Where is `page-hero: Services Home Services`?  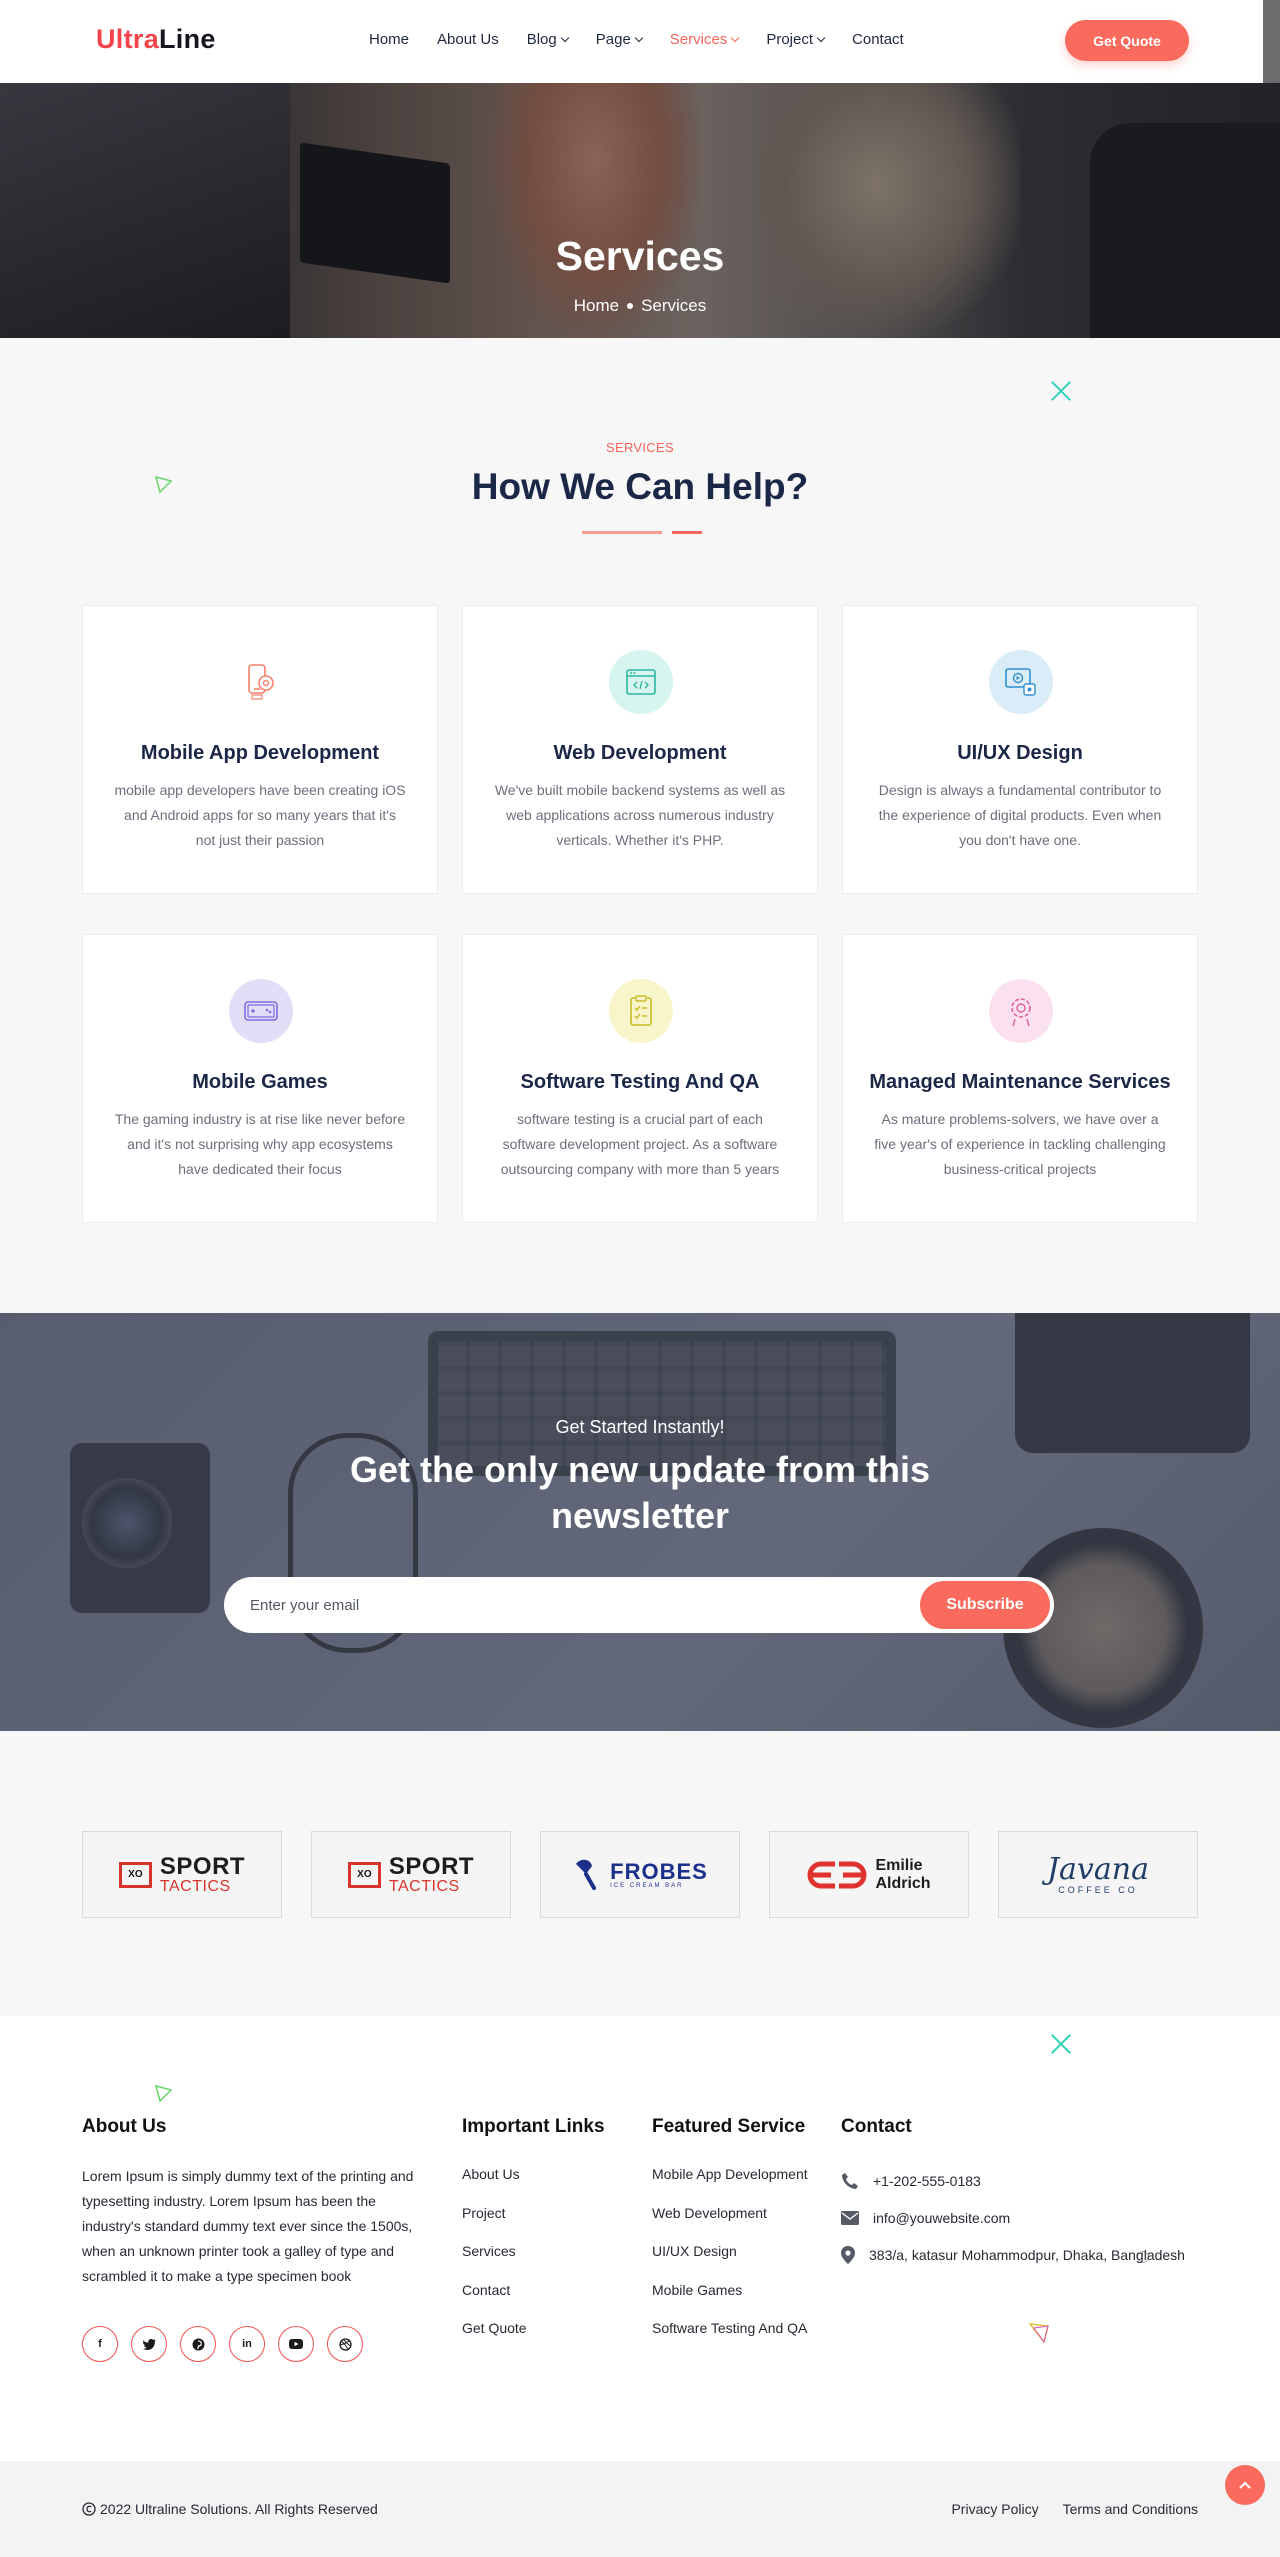 page-hero: Services Home Services is located at coordinates (640, 210).